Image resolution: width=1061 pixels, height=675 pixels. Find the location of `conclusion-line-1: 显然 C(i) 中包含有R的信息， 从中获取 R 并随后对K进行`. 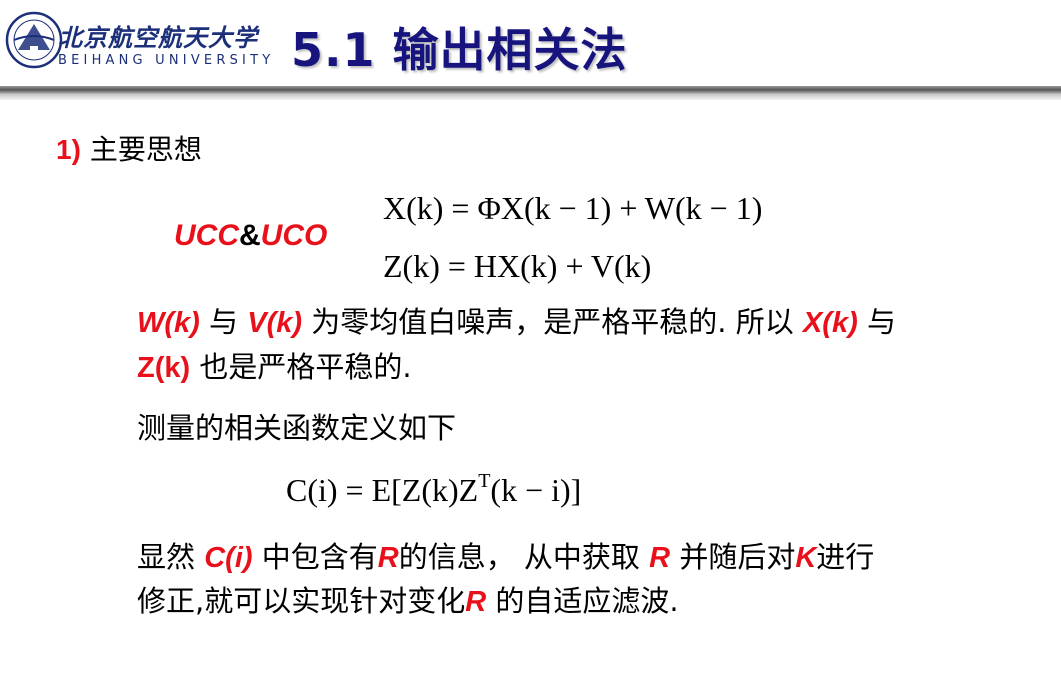

conclusion-line-1: 显然 C(i) 中包含有R的信息， 从中获取 R 并随后对K进行 is located at coordinates (505, 555).